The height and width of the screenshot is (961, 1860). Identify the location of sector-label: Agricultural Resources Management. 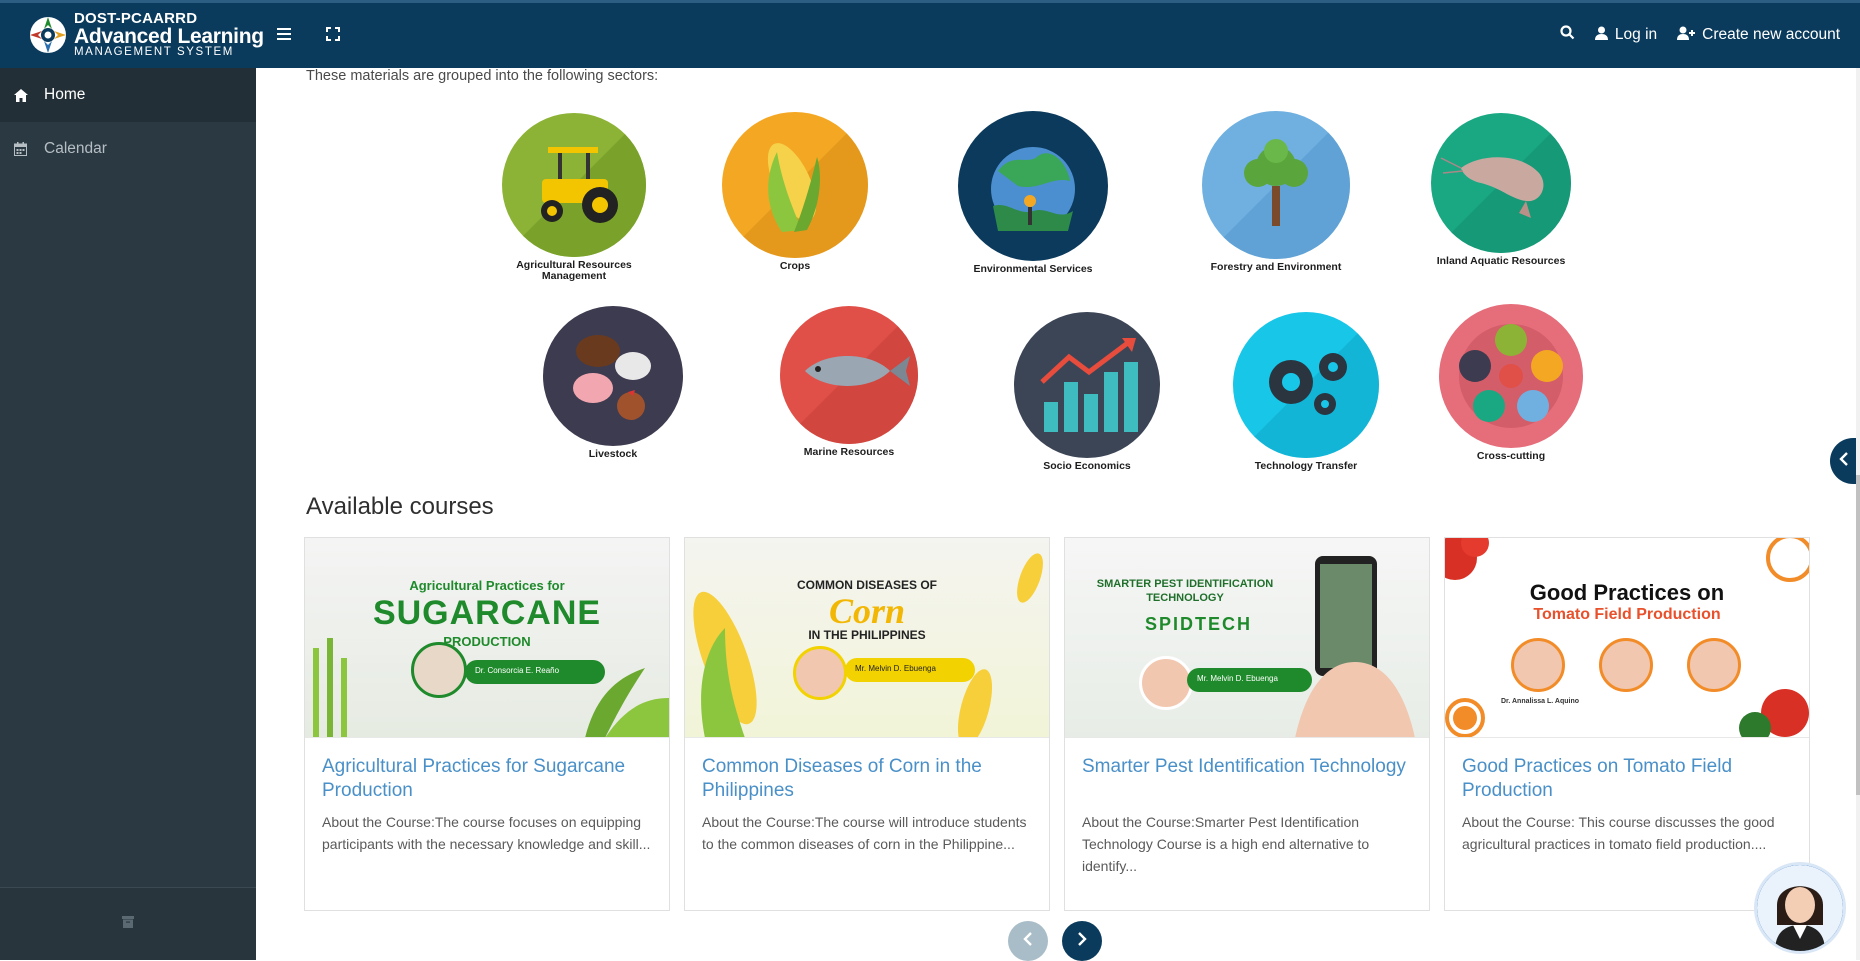
(574, 271).